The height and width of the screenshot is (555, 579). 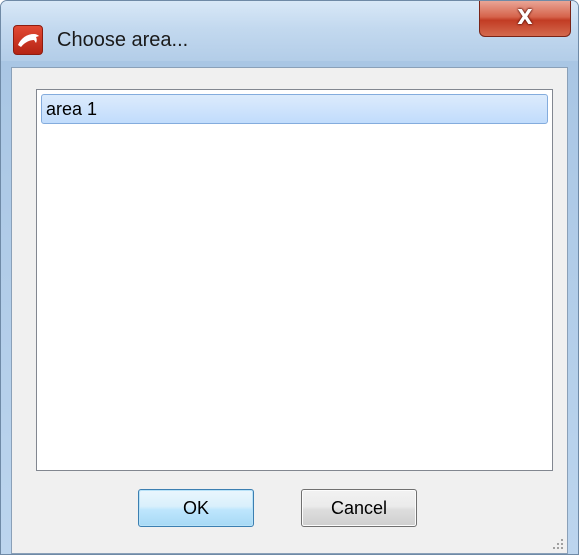 What do you see at coordinates (196, 508) in the screenshot?
I see `ok-button: OK` at bounding box center [196, 508].